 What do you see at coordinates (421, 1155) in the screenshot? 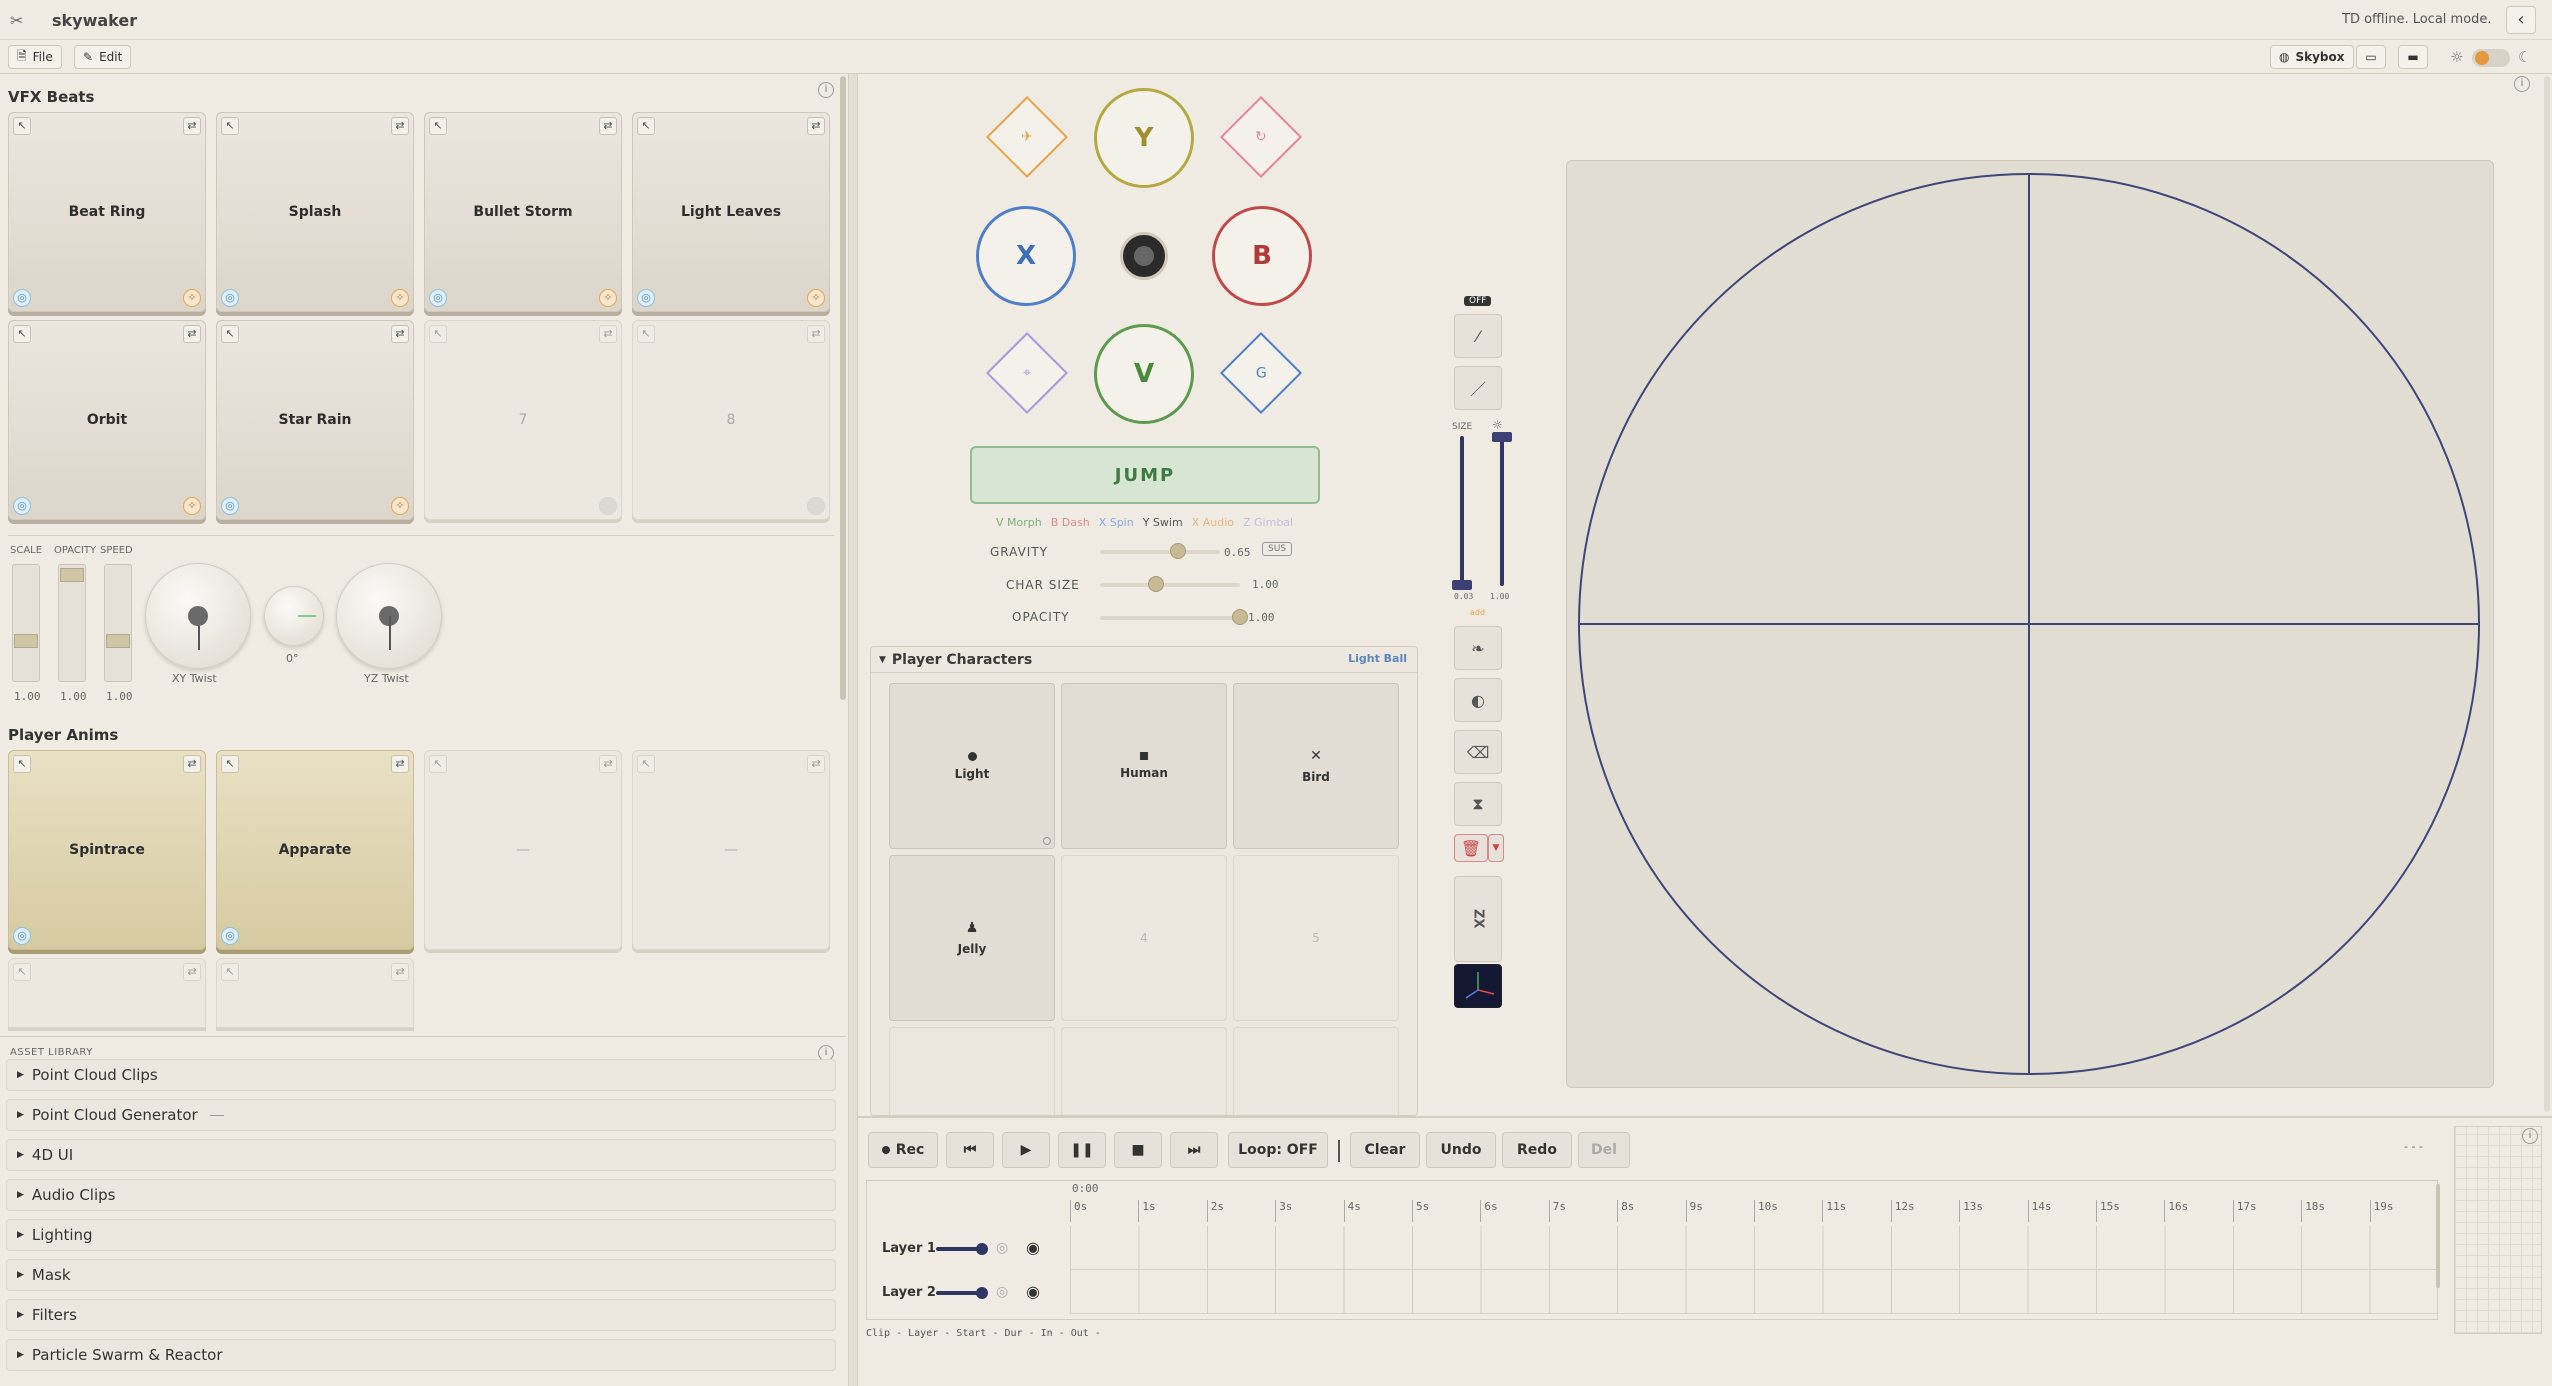
I see `asset-4d-ui: ▶ 4D UI` at bounding box center [421, 1155].